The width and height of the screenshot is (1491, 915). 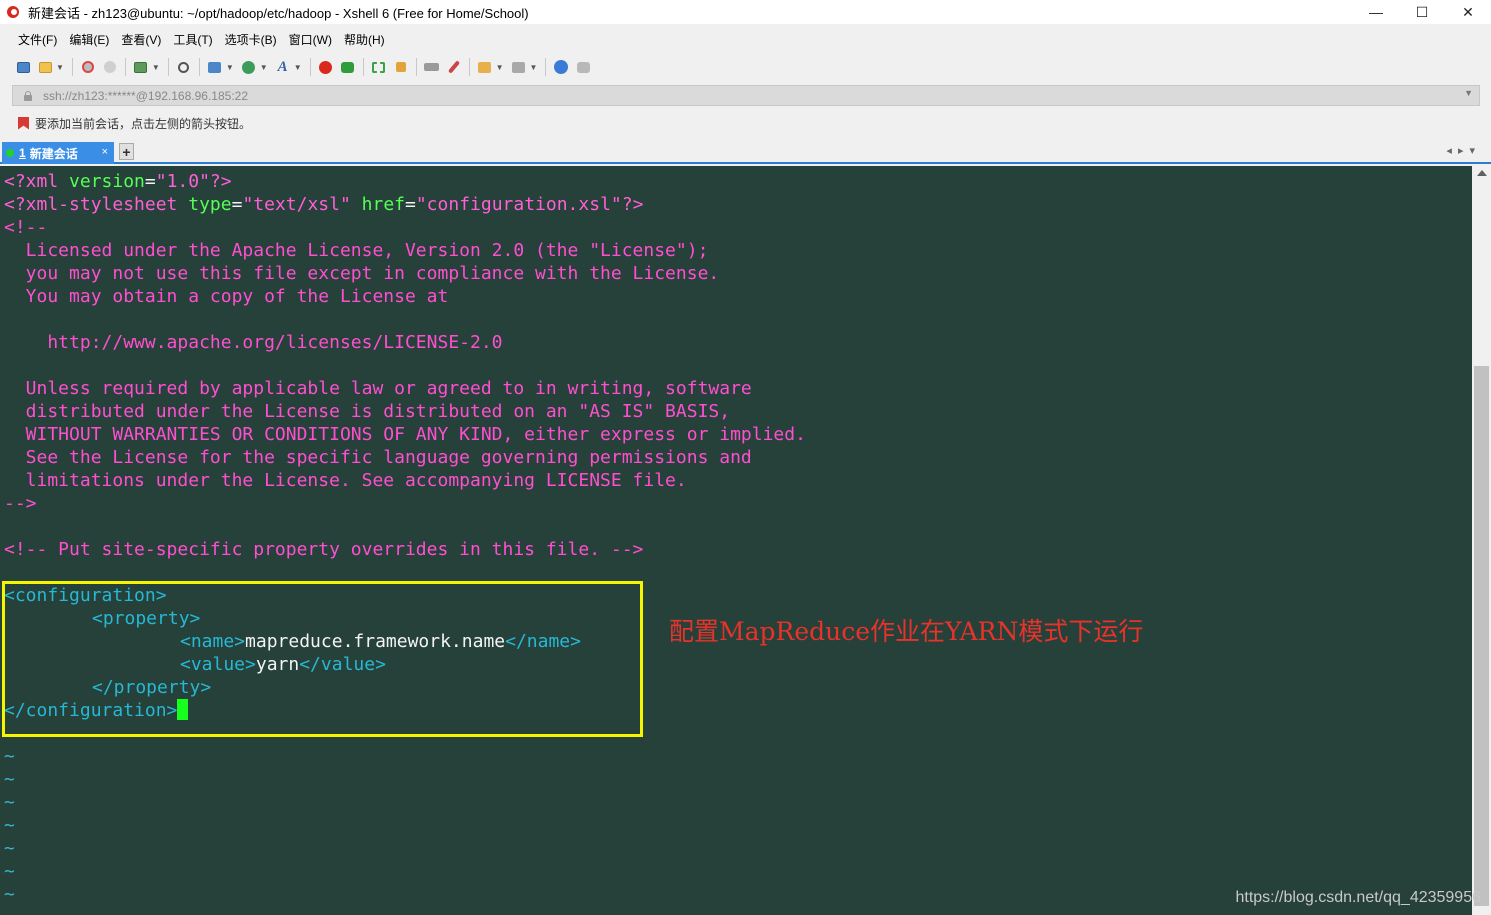 What do you see at coordinates (632, 204) in the screenshot?
I see `stylesheet-close: ?>` at bounding box center [632, 204].